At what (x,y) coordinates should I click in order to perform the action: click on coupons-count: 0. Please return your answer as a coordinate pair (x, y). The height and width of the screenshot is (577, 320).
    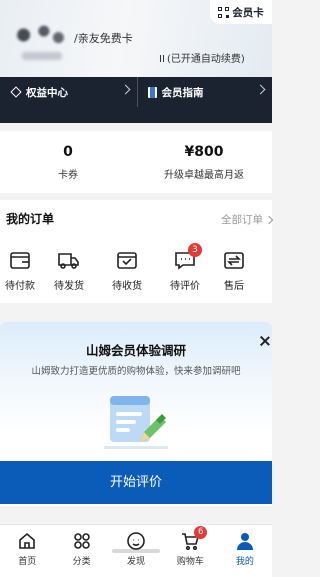
    Looking at the image, I should click on (68, 151).